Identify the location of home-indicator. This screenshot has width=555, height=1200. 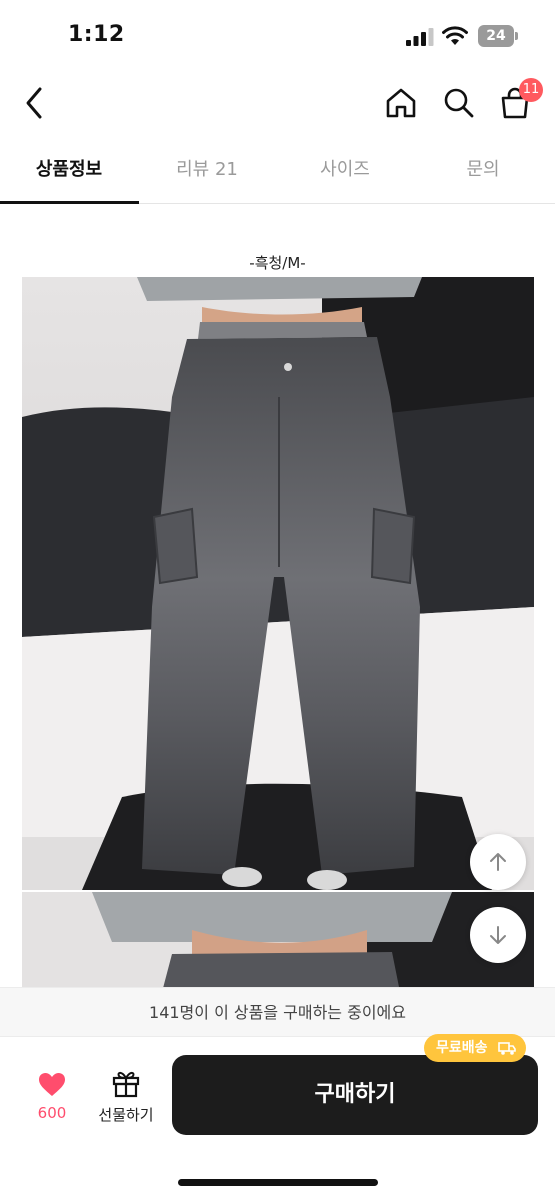
(278, 1182).